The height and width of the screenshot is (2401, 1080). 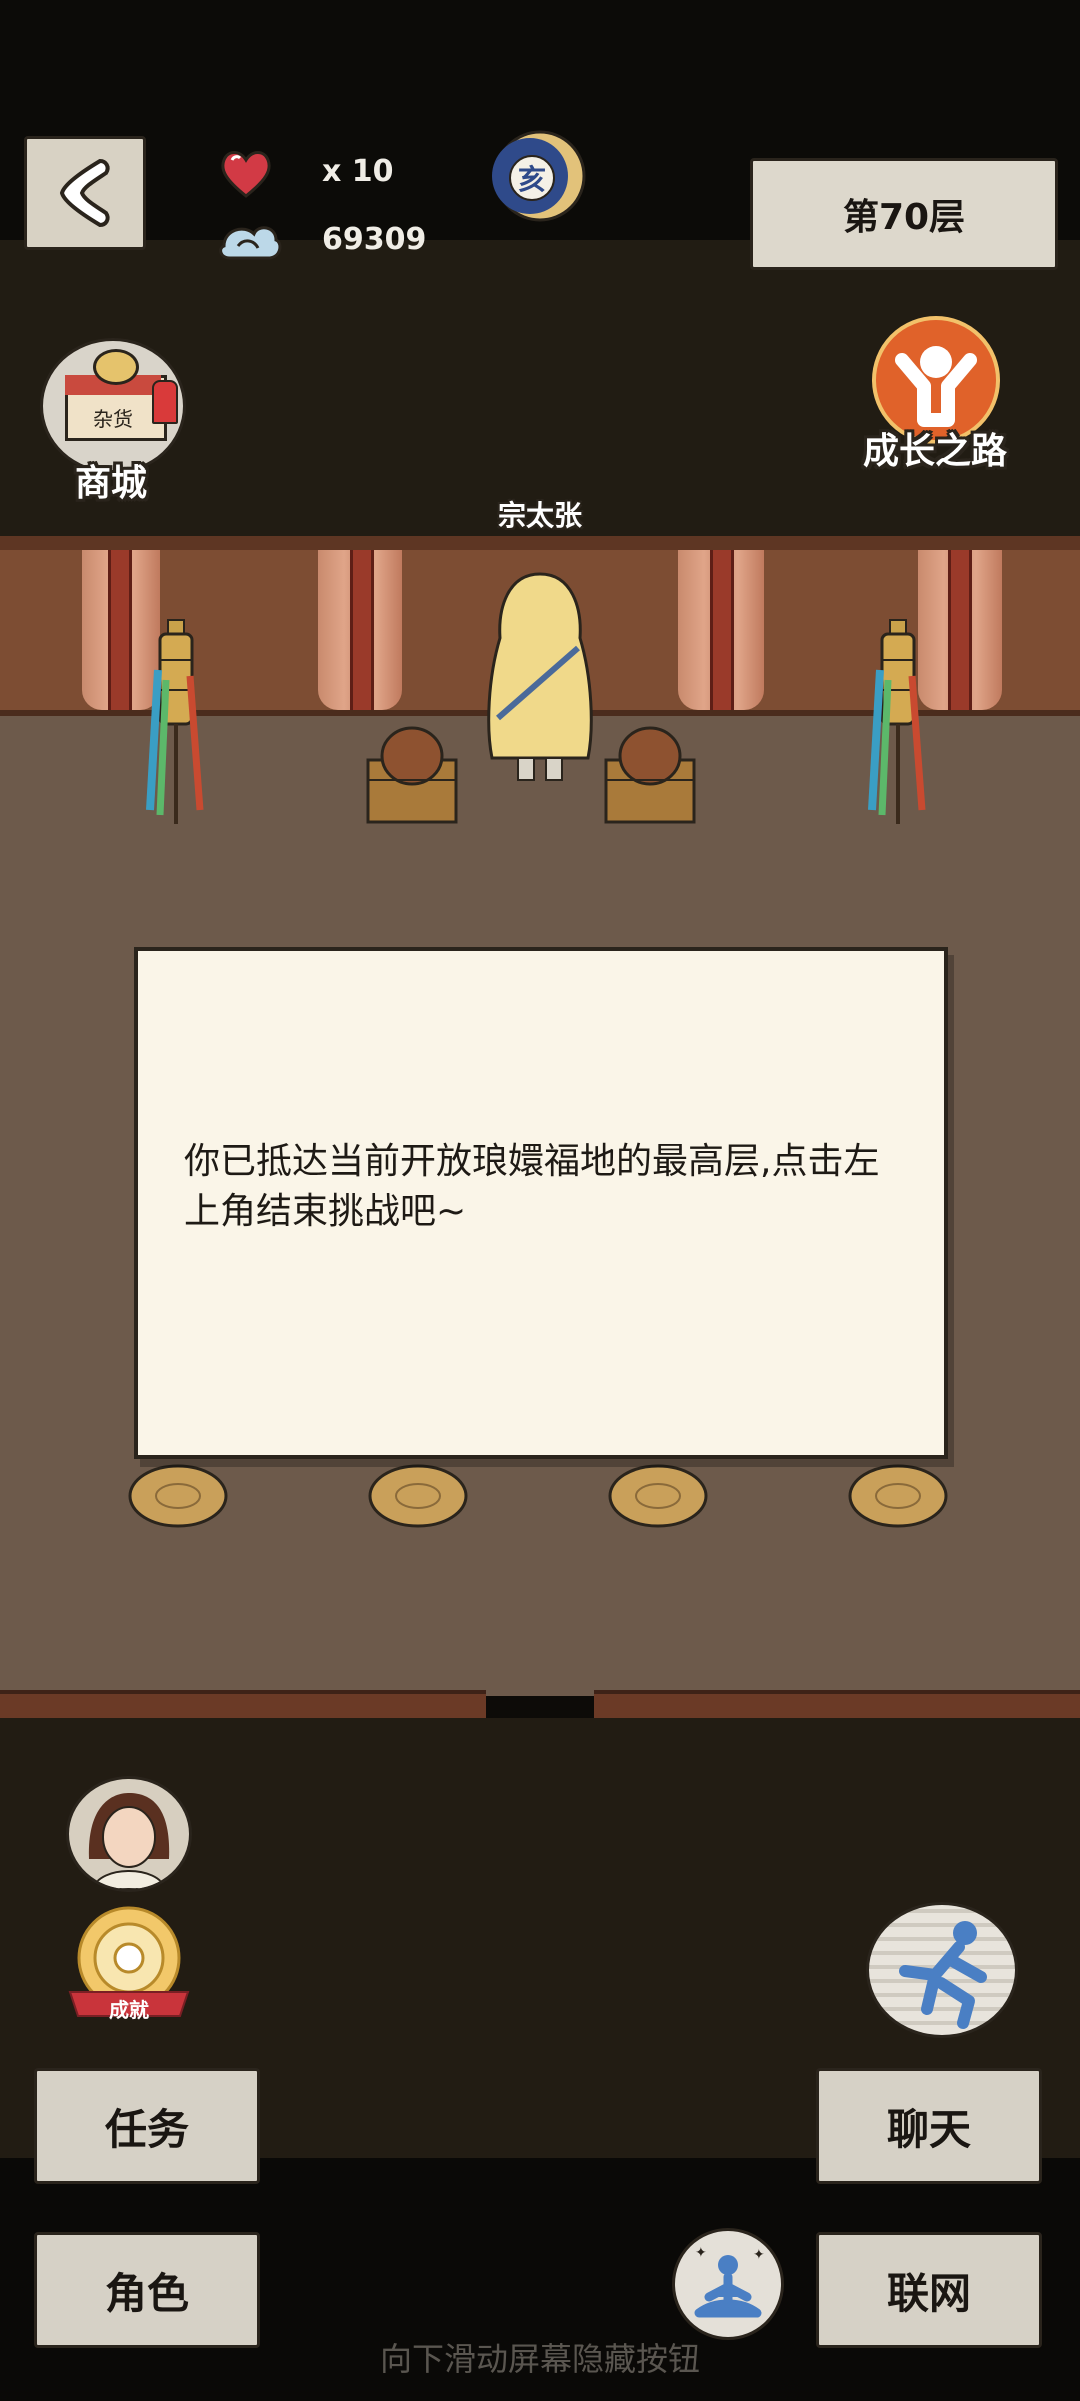 I want to click on network-button: 联网, so click(x=929, y=2290).